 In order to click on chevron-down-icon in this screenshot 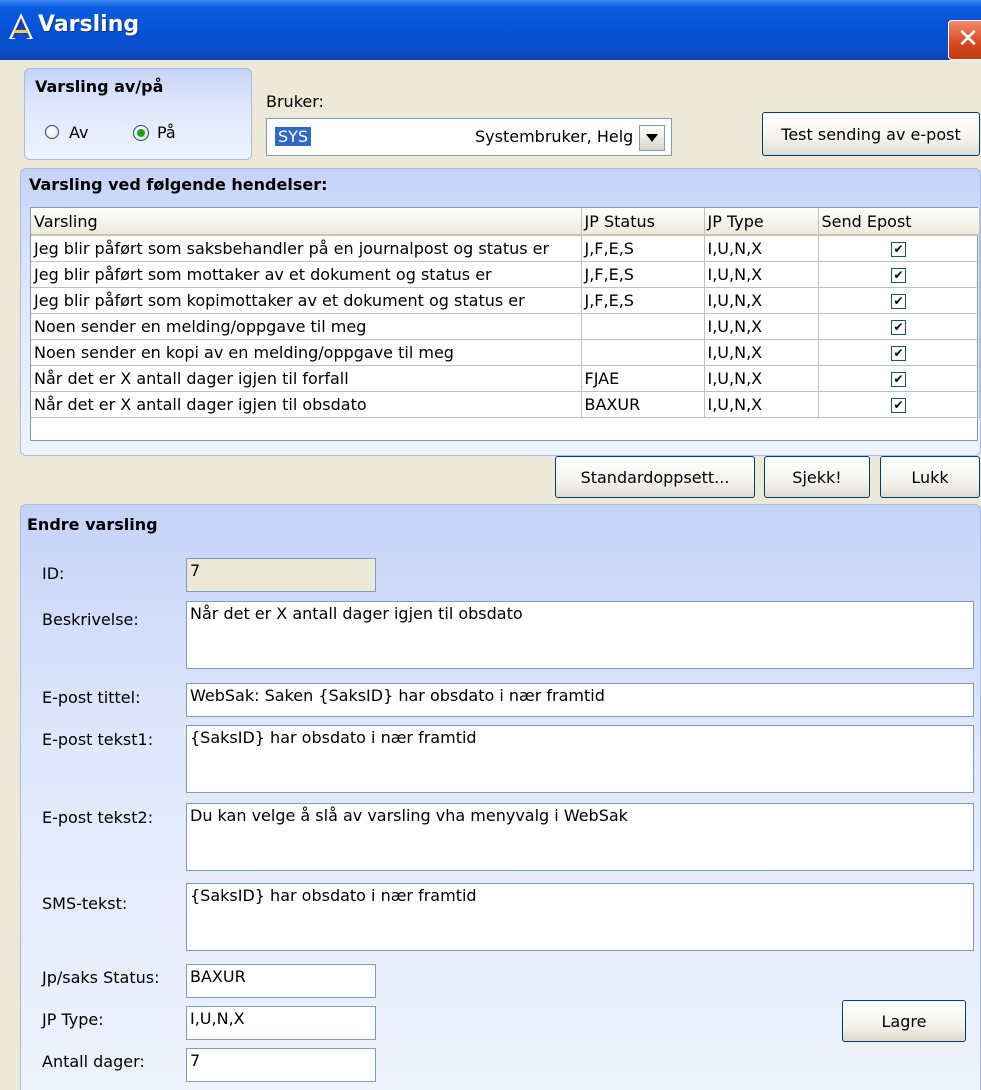, I will do `click(652, 138)`.